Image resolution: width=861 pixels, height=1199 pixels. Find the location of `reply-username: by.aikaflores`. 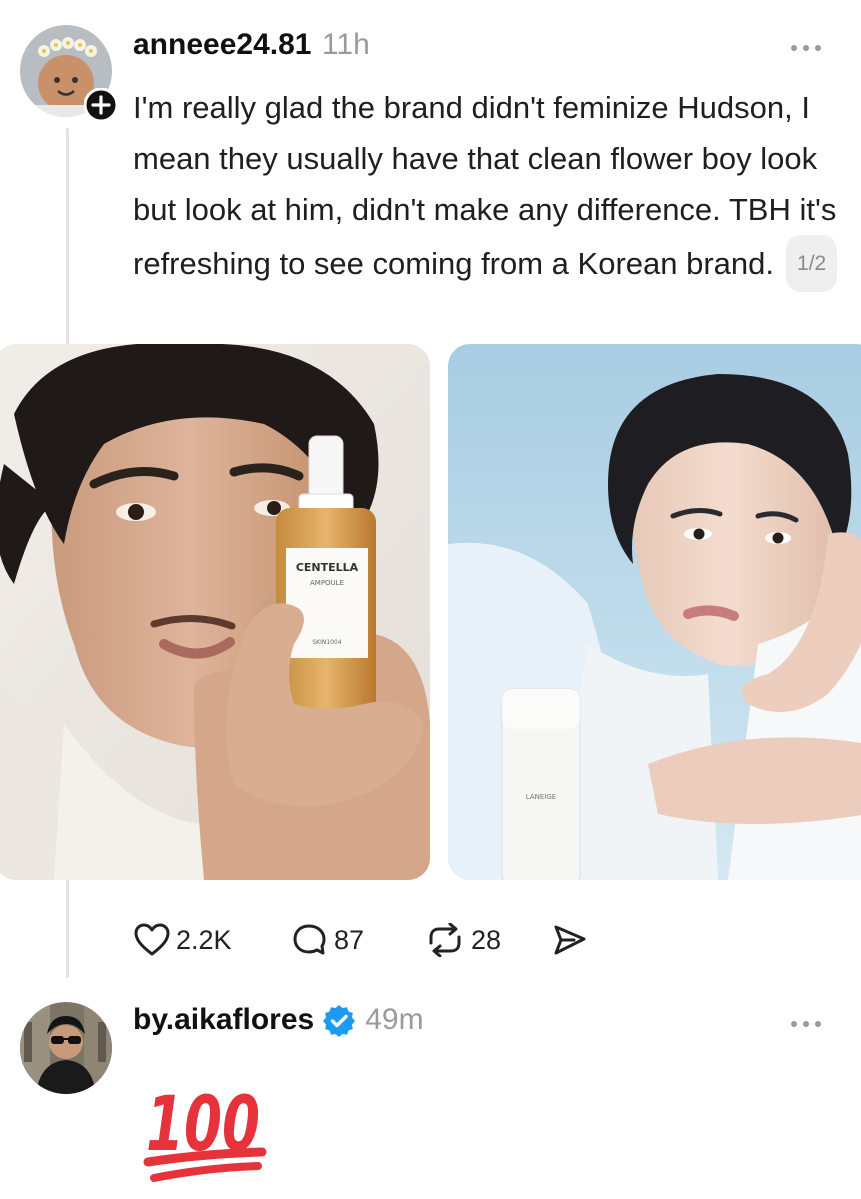

reply-username: by.aikaflores is located at coordinates (223, 1020).